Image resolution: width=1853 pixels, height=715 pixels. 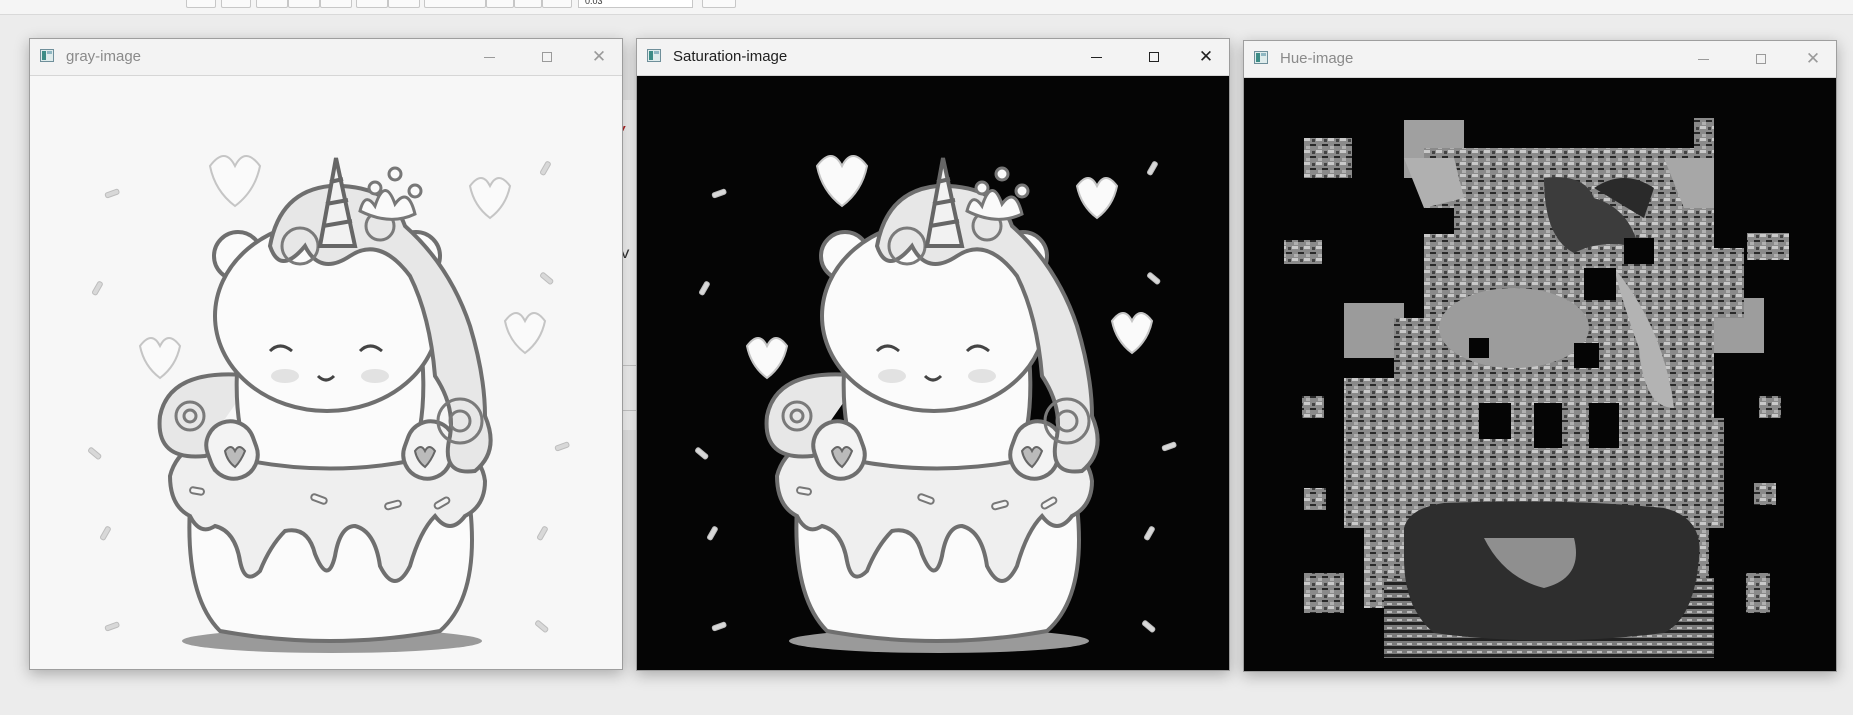 I want to click on window-title: Saturation-image, so click(x=730, y=56).